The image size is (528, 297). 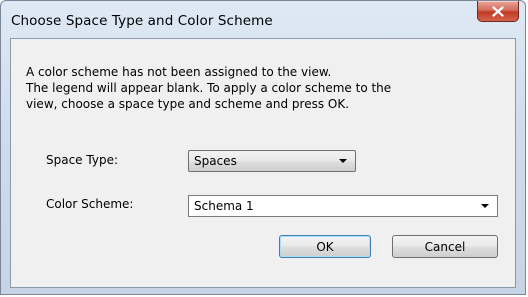 I want to click on ok-button: OK, so click(x=325, y=246).